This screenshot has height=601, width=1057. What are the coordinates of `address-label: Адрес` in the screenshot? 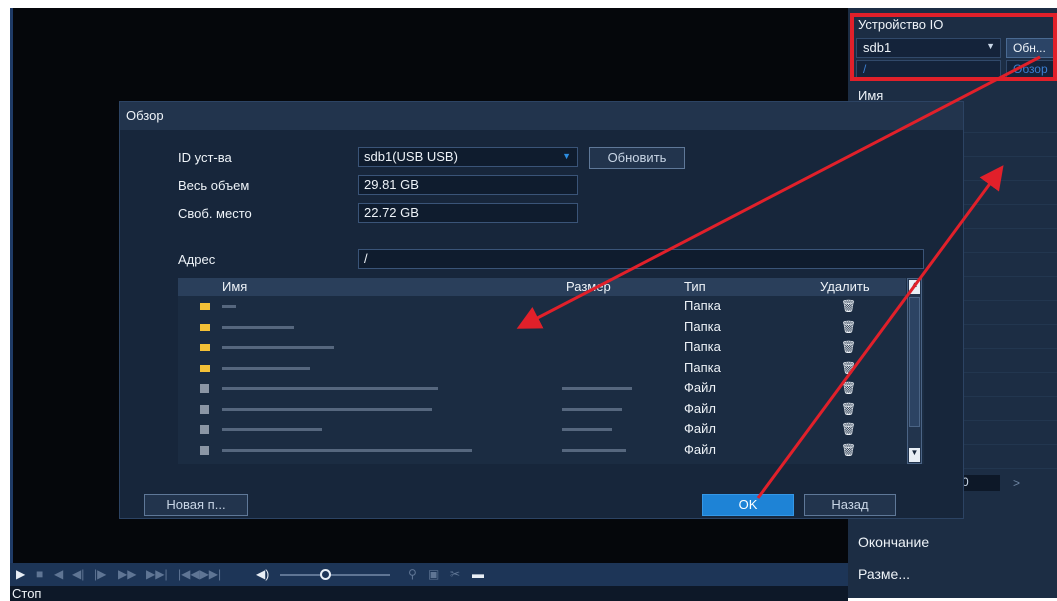 It's located at (197, 259).